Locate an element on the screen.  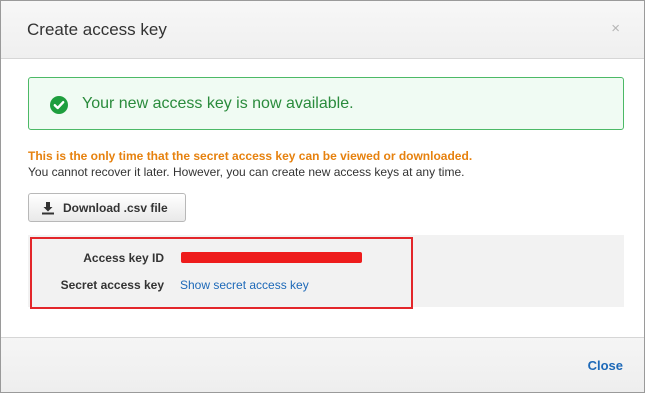
close-icon: × is located at coordinates (615, 28).